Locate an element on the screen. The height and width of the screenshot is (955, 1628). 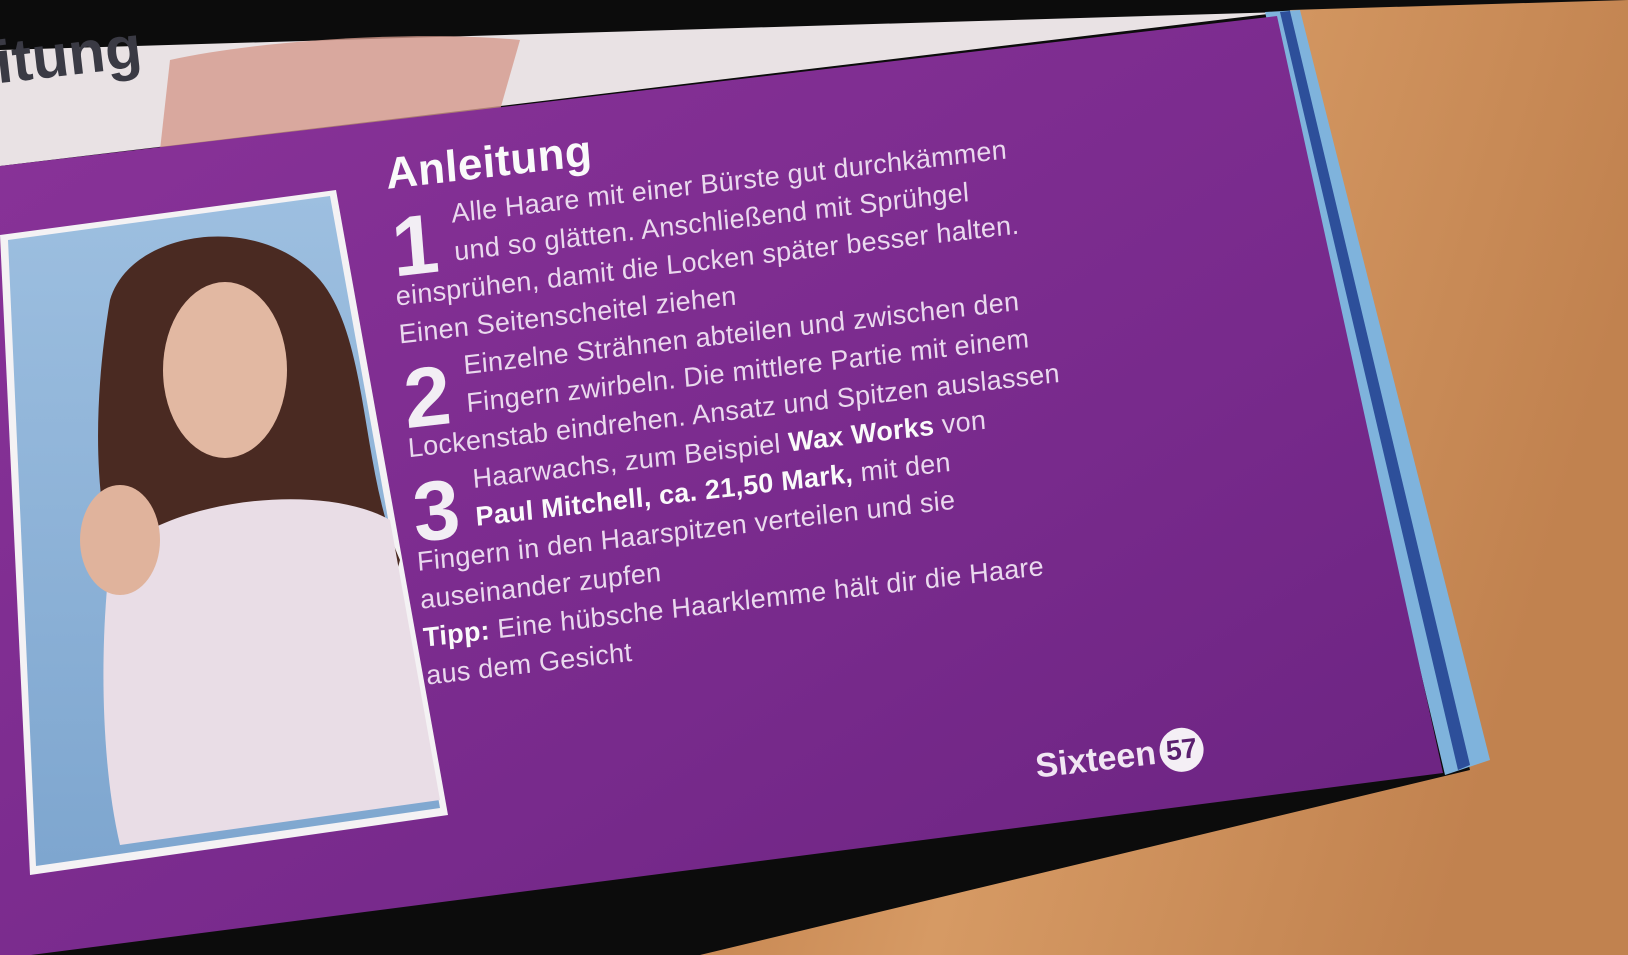
step-number: 2 is located at coordinates (427, 397).